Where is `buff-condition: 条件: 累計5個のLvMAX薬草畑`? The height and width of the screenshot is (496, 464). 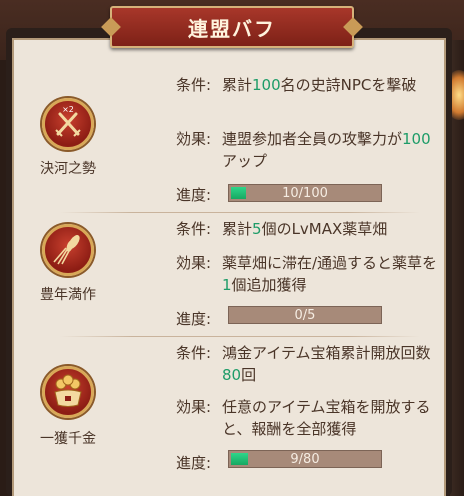
buff-condition: 条件: 累計5個のLvMAX薬草畑 is located at coordinates (307, 229).